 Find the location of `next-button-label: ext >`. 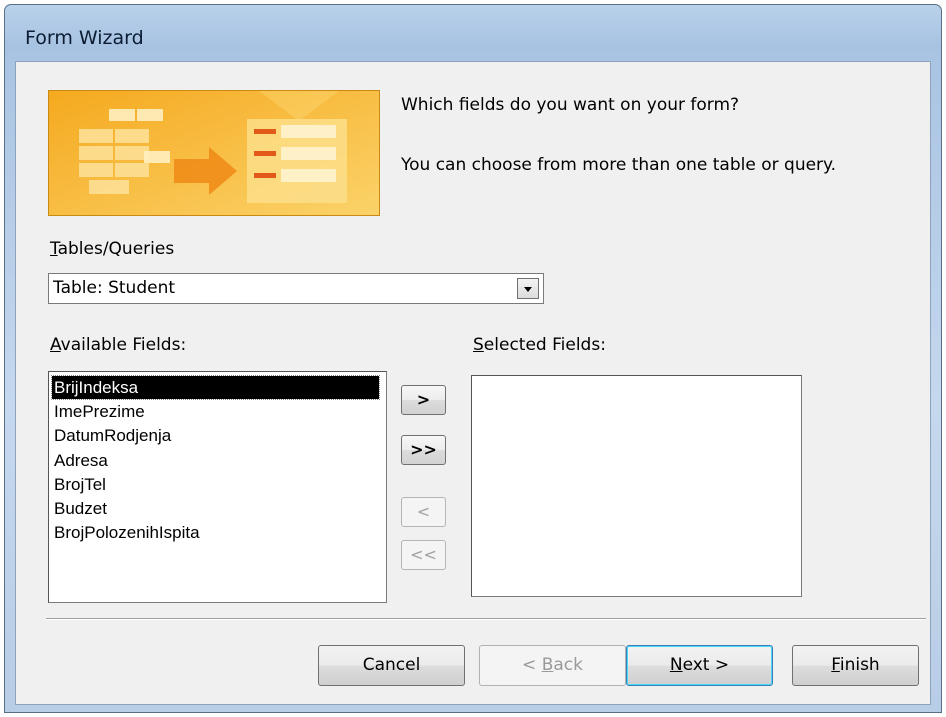

next-button-label: ext > is located at coordinates (706, 665).